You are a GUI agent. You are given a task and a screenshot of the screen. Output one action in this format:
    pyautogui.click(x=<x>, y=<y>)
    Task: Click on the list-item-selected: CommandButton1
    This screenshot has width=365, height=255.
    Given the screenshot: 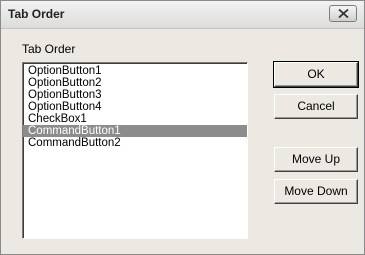 What is the action you would take?
    pyautogui.click(x=135, y=131)
    